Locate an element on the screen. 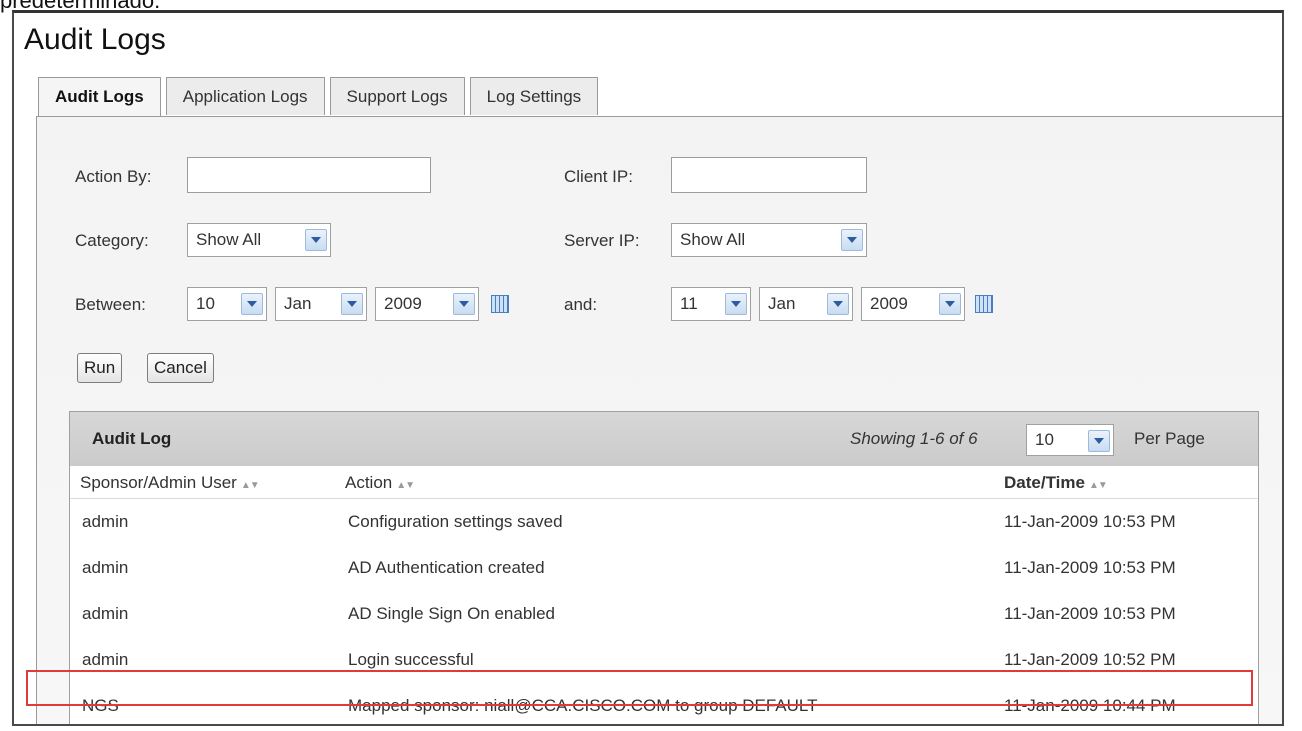 Image resolution: width=1302 pixels, height=731 pixels. cell-action: Configuration settings saved is located at coordinates (455, 521).